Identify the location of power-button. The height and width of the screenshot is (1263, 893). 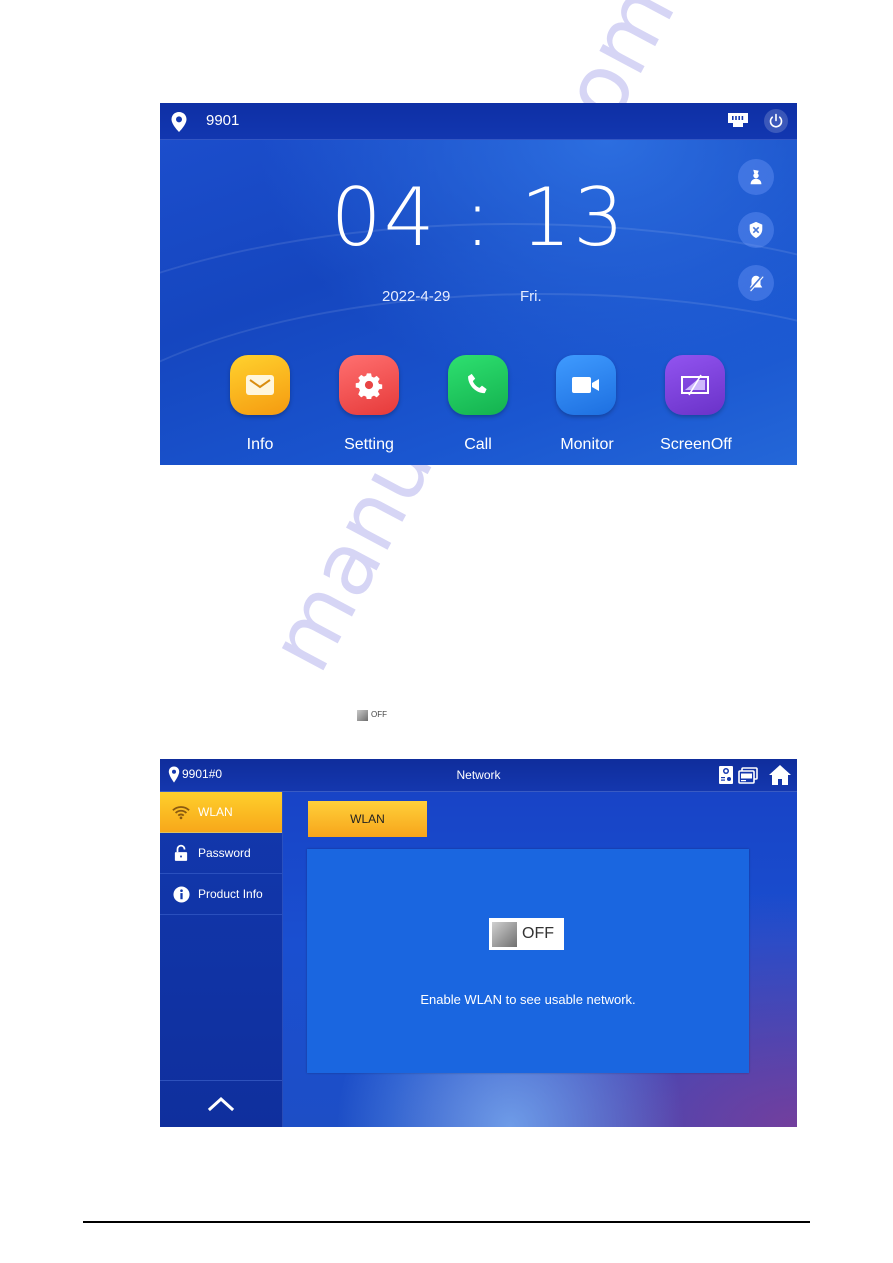
(776, 121).